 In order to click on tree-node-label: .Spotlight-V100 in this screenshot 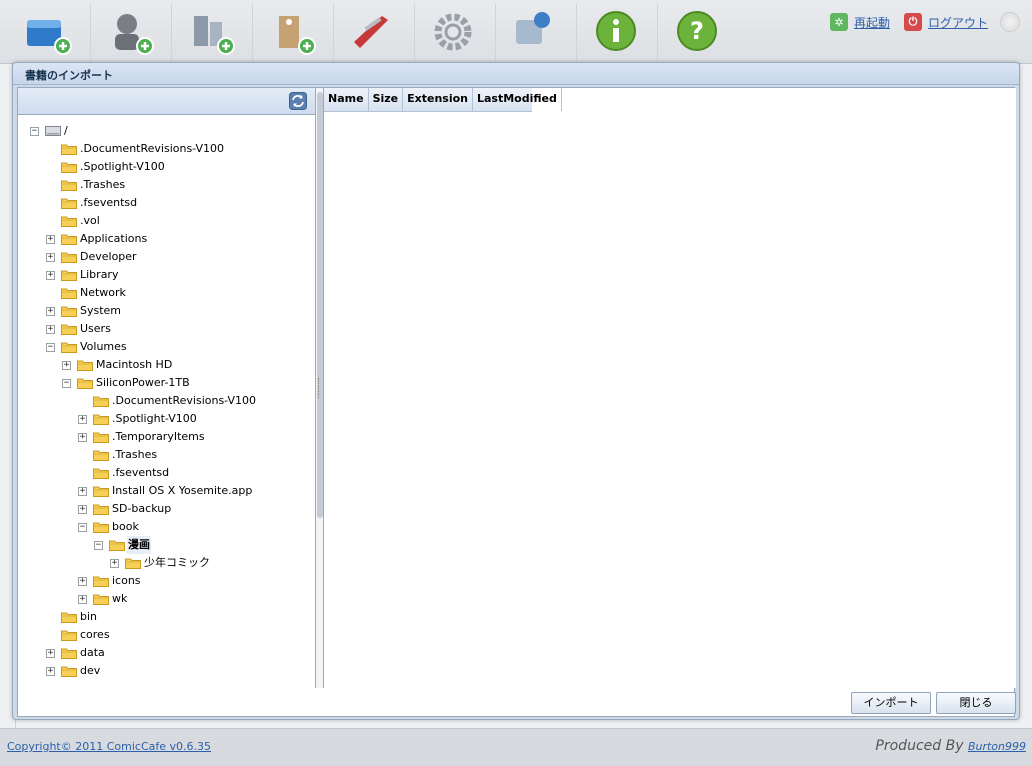, I will do `click(154, 419)`.